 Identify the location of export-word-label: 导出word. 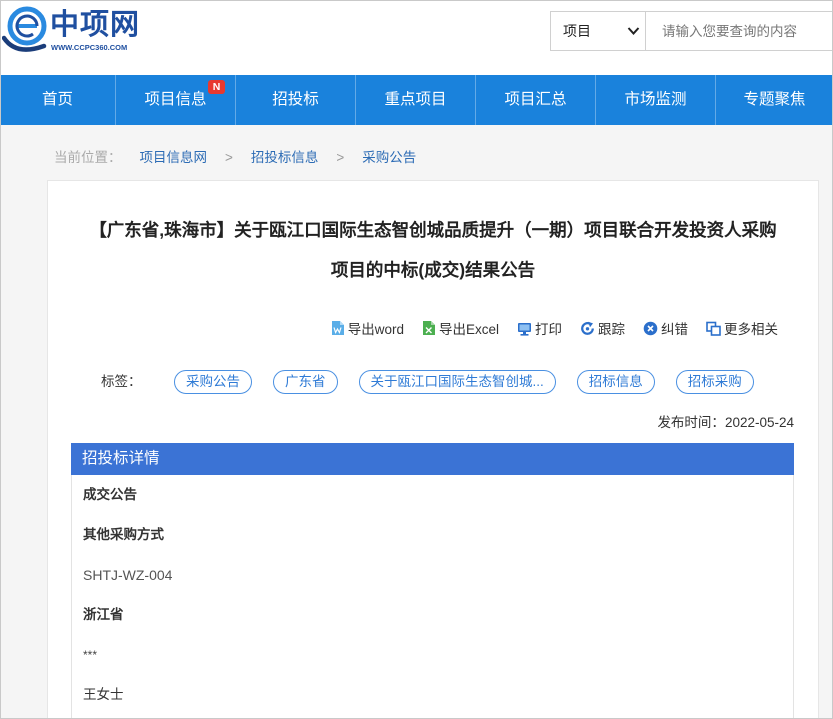
(375, 329).